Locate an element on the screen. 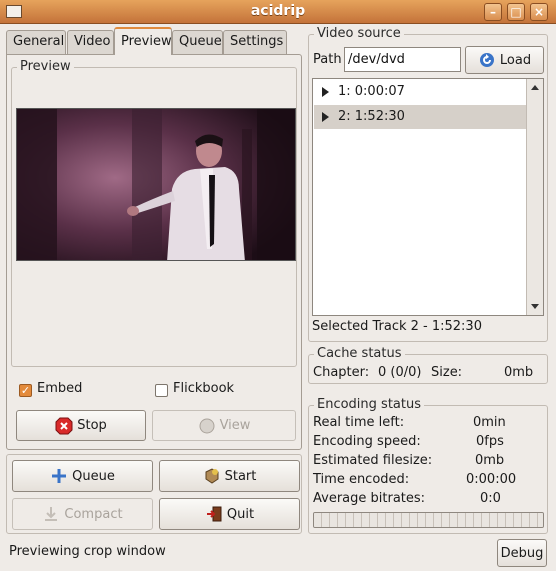 This screenshot has width=556, height=571. time-encoded-label: Time encoded: is located at coordinates (361, 479).